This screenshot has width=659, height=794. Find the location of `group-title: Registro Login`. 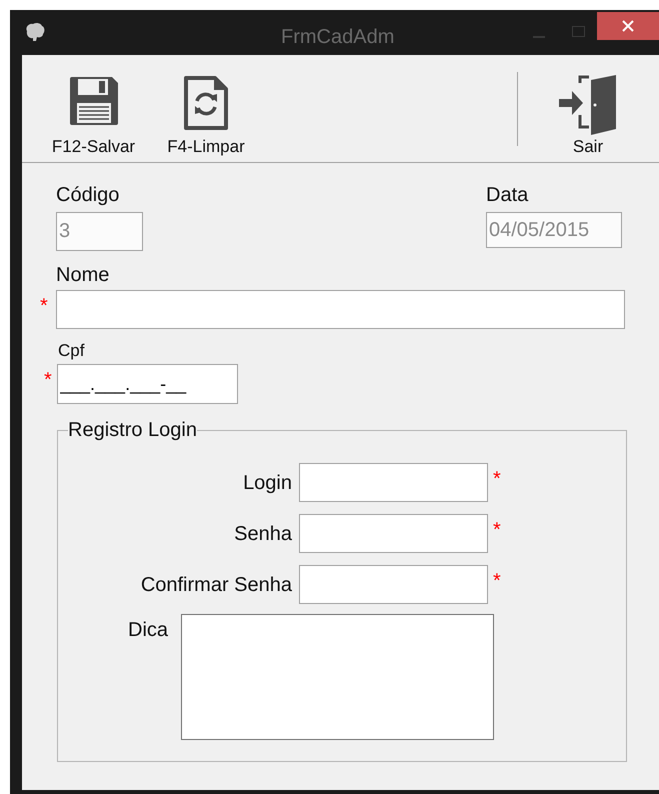

group-title: Registro Login is located at coordinates (132, 430).